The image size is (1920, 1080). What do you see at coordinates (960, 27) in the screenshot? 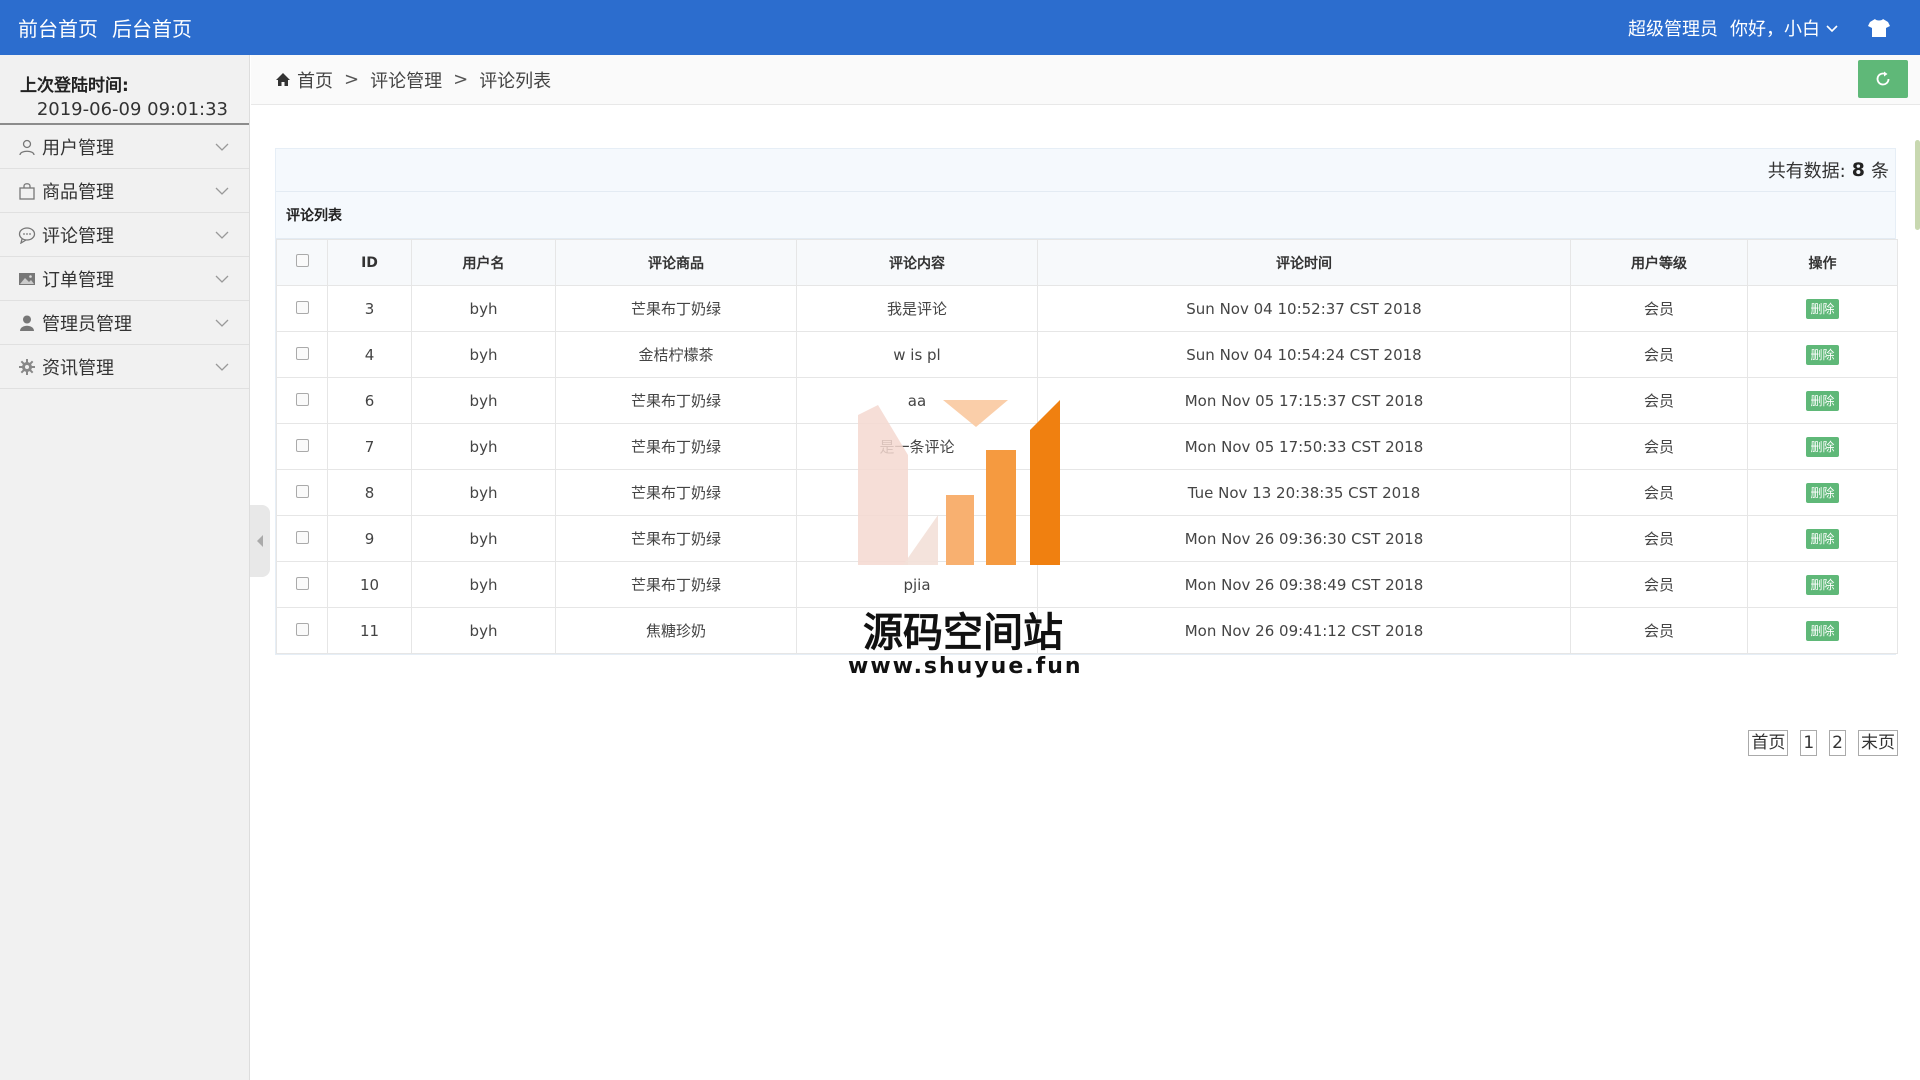
I see `top-navbar: 前台首页 后台首页 超级管理员 你好，小白` at bounding box center [960, 27].